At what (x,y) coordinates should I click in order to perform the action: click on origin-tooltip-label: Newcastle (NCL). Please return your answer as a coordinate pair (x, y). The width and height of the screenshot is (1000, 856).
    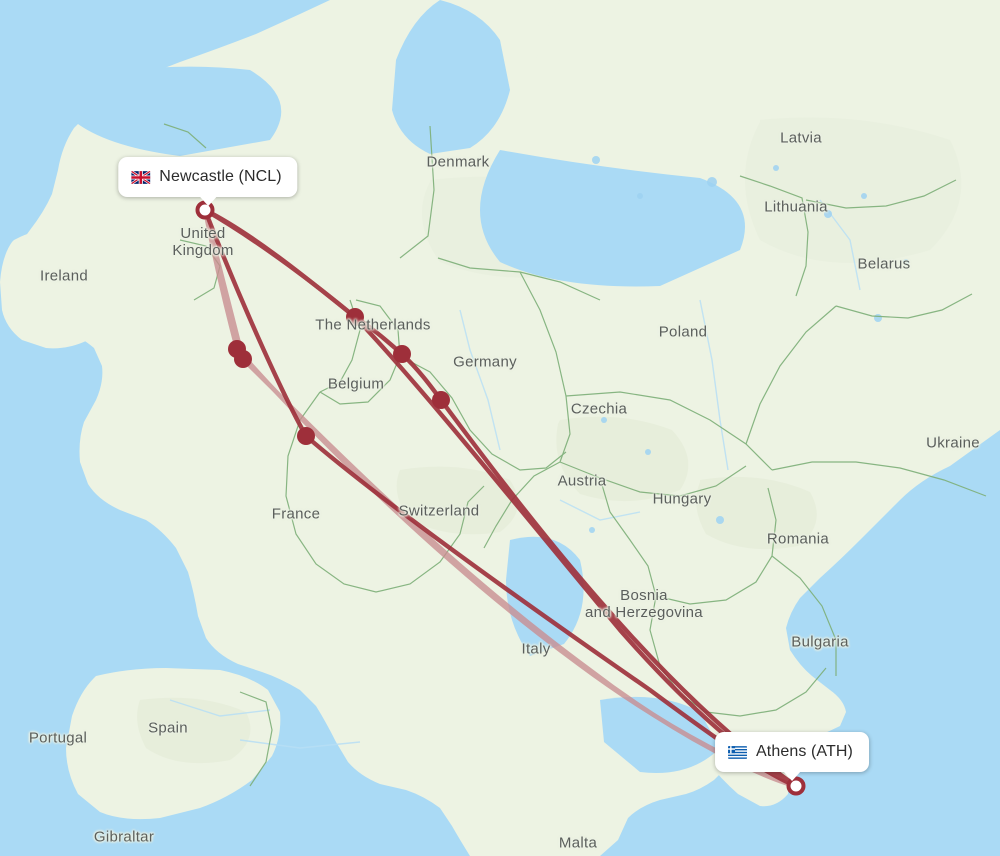
    Looking at the image, I should click on (220, 176).